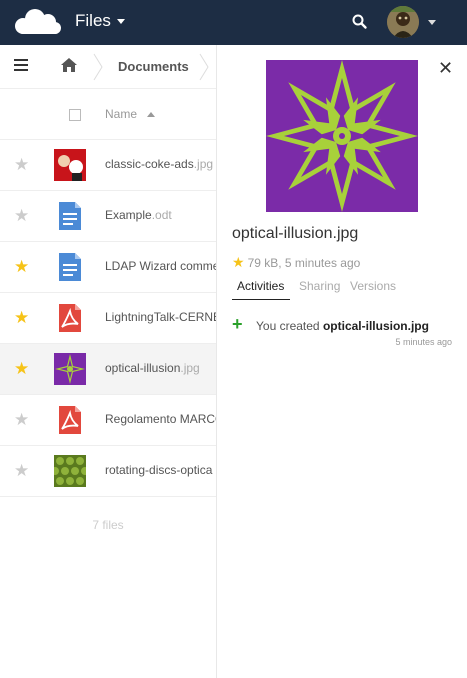 The width and height of the screenshot is (467, 678). I want to click on file-count-summary: 7 files, so click(108, 525).